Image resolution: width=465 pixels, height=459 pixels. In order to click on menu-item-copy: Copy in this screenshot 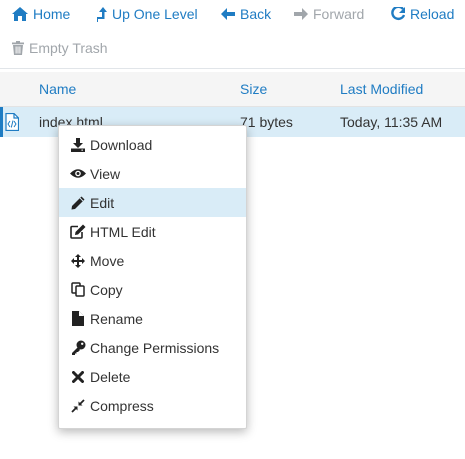, I will do `click(152, 289)`.